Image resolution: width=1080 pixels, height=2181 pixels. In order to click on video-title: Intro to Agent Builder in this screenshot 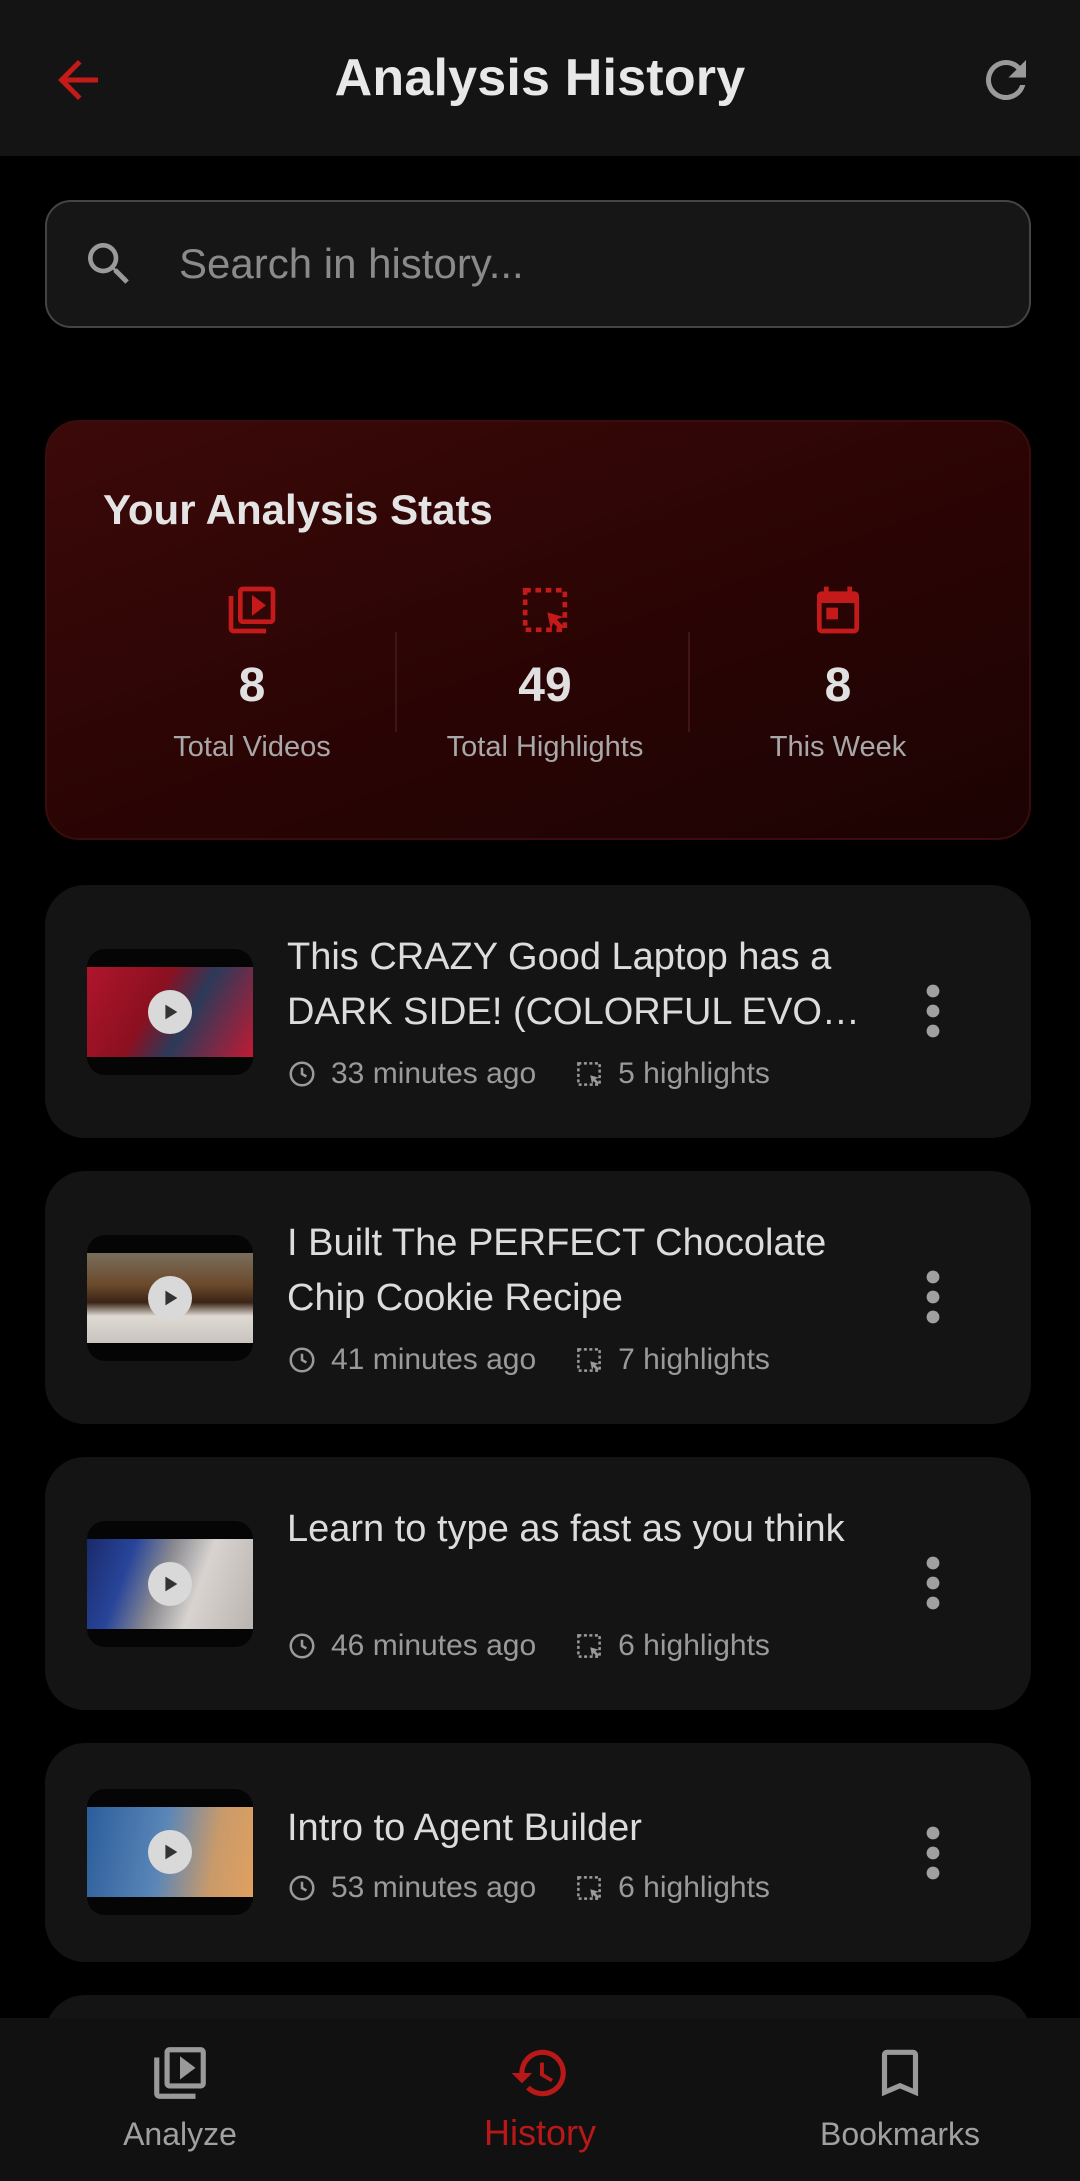, I will do `click(464, 1828)`.